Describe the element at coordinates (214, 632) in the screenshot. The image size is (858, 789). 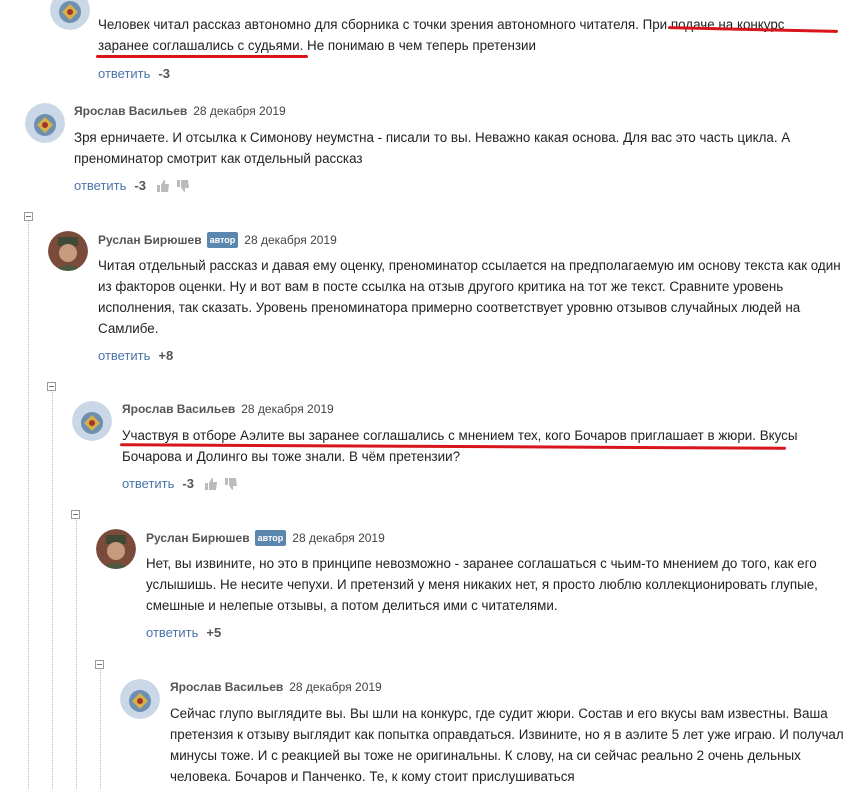
I see `comment-score: +5` at that location.